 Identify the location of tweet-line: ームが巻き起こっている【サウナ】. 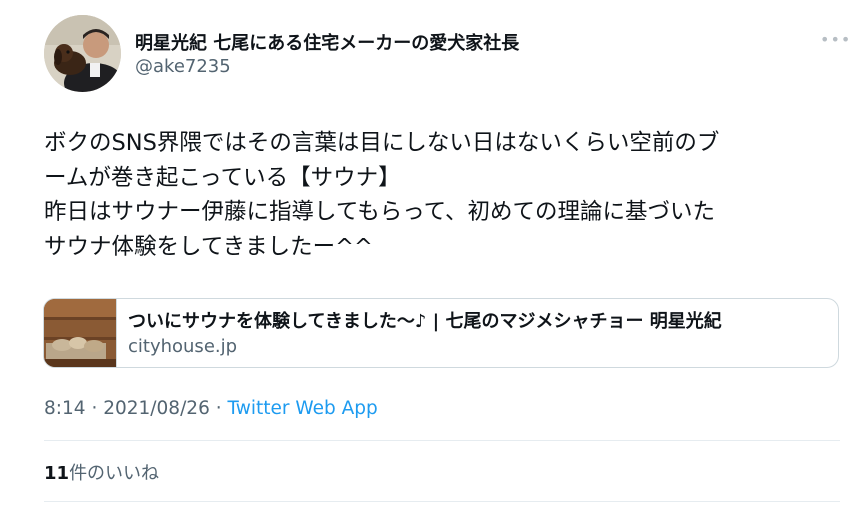
(222, 177).